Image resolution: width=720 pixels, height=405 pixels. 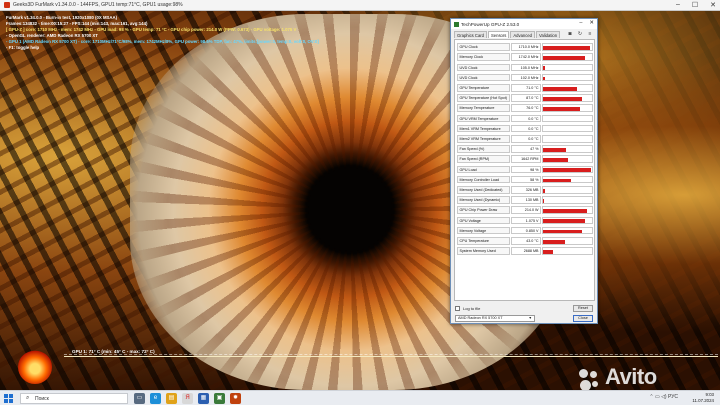 I want to click on sensor-value: 76.0 °C, so click(x=526, y=108).